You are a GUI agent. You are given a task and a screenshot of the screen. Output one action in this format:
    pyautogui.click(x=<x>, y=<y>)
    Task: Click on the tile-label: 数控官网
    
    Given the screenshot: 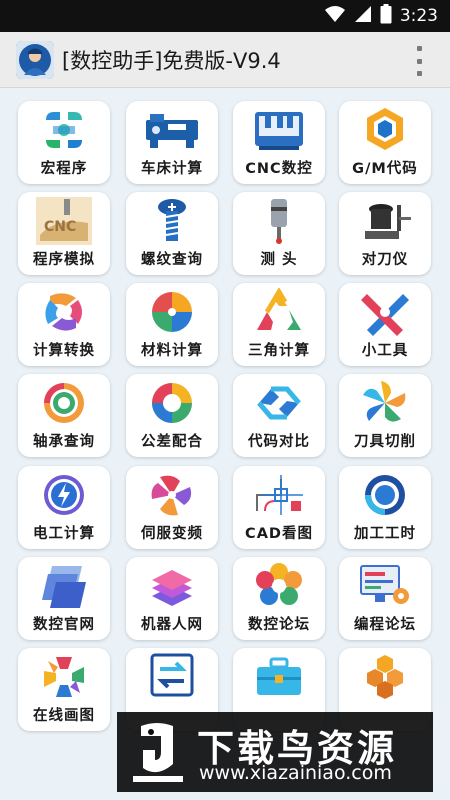 What is the action you would take?
    pyautogui.click(x=64, y=625)
    